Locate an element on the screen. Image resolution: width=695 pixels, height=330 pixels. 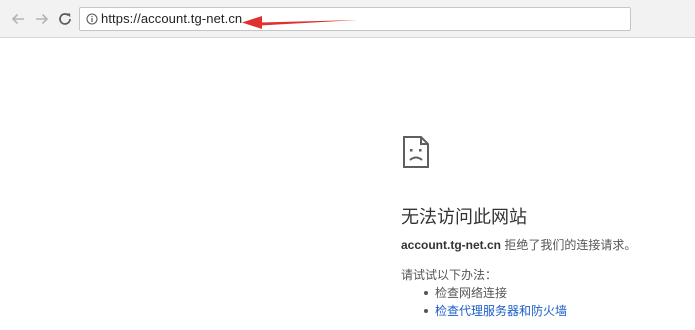
suggestion-check-network: 检查网络连接 is located at coordinates (471, 293).